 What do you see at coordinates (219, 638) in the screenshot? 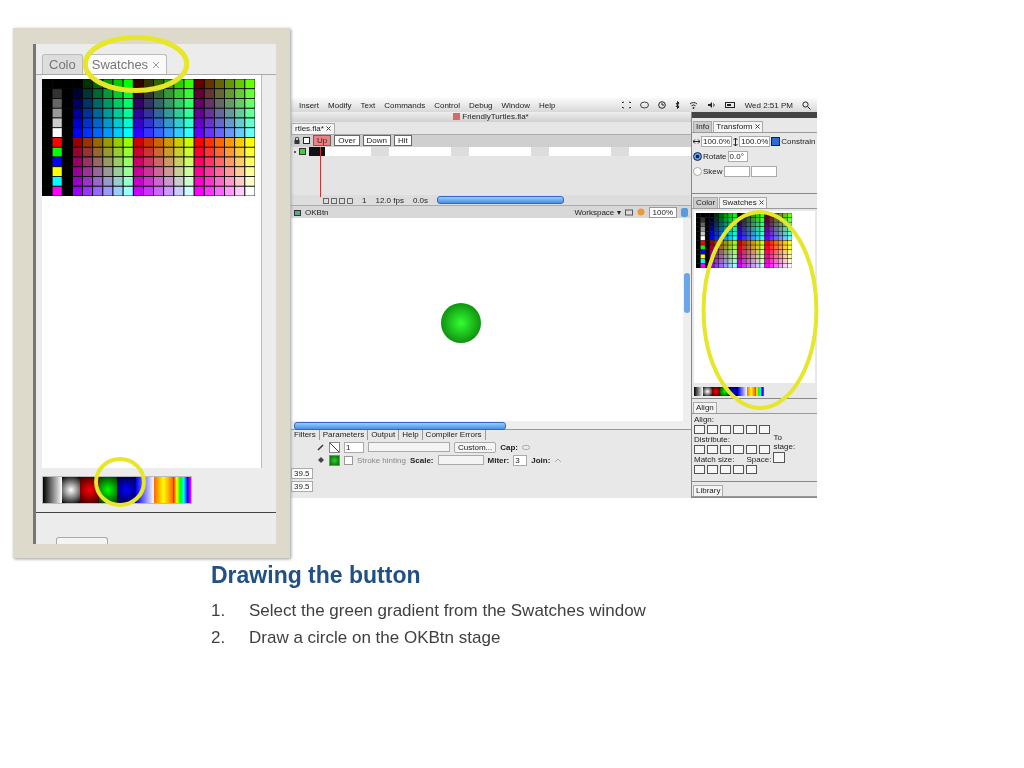
I see `step-number: 2.` at bounding box center [219, 638].